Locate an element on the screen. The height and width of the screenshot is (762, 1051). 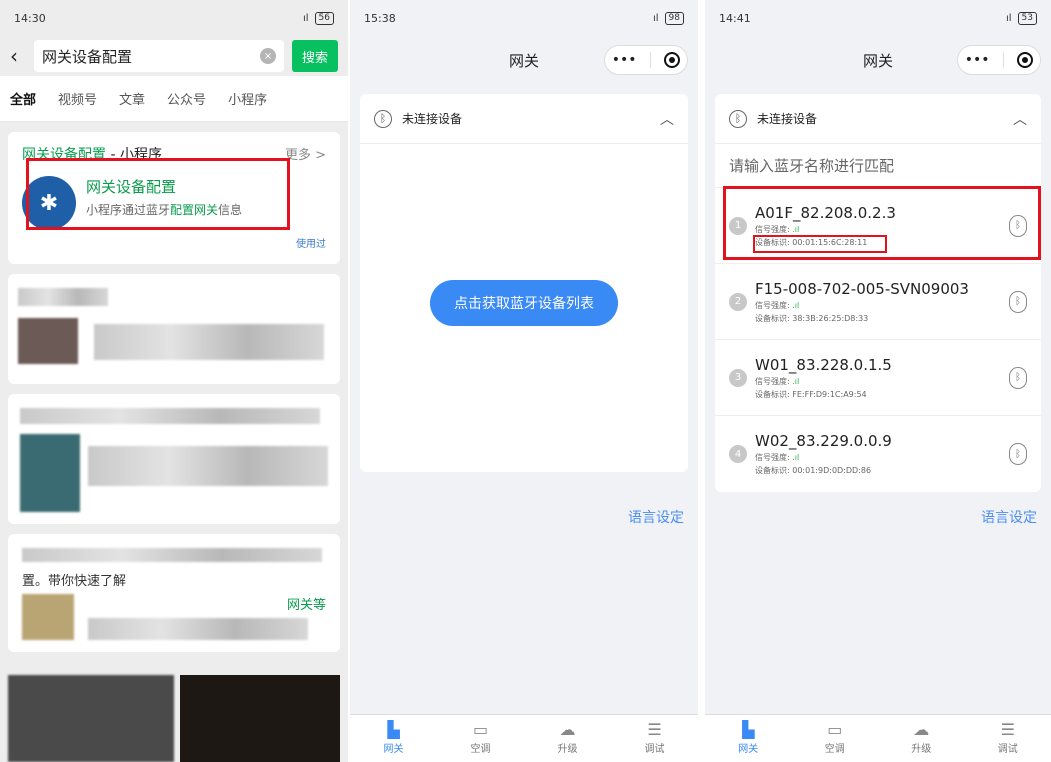
device-index: 2 is located at coordinates (738, 301).